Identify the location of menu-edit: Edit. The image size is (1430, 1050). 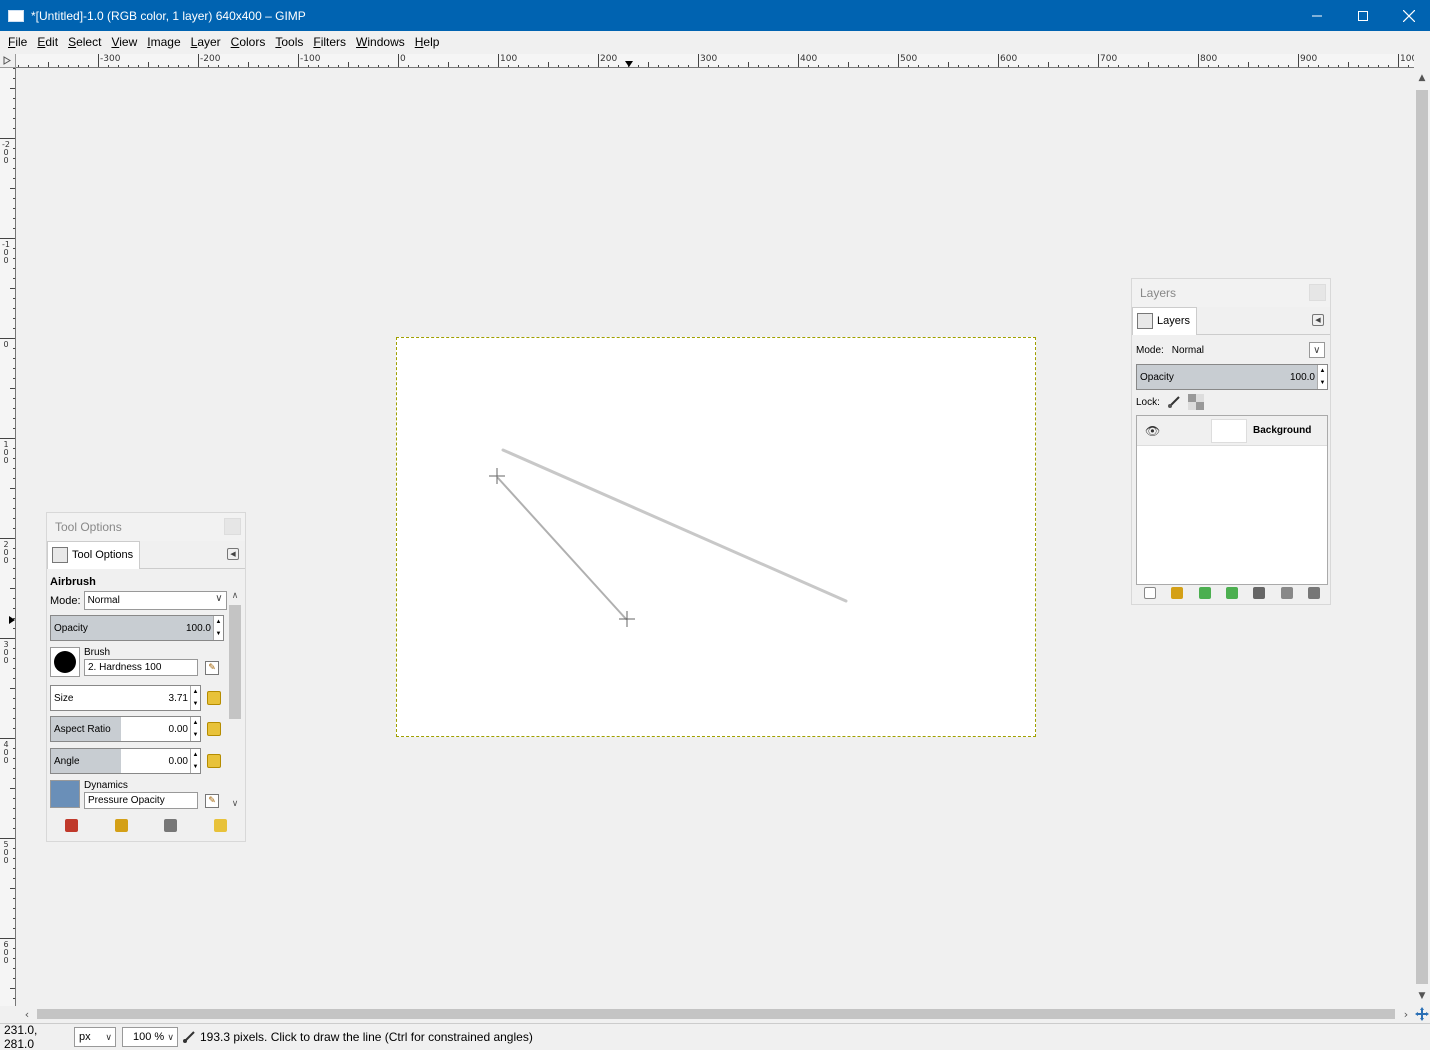
(47, 42).